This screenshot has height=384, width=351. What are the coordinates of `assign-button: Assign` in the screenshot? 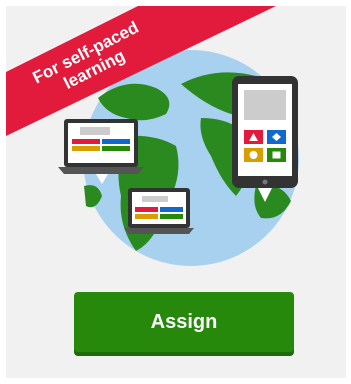 It's located at (184, 322).